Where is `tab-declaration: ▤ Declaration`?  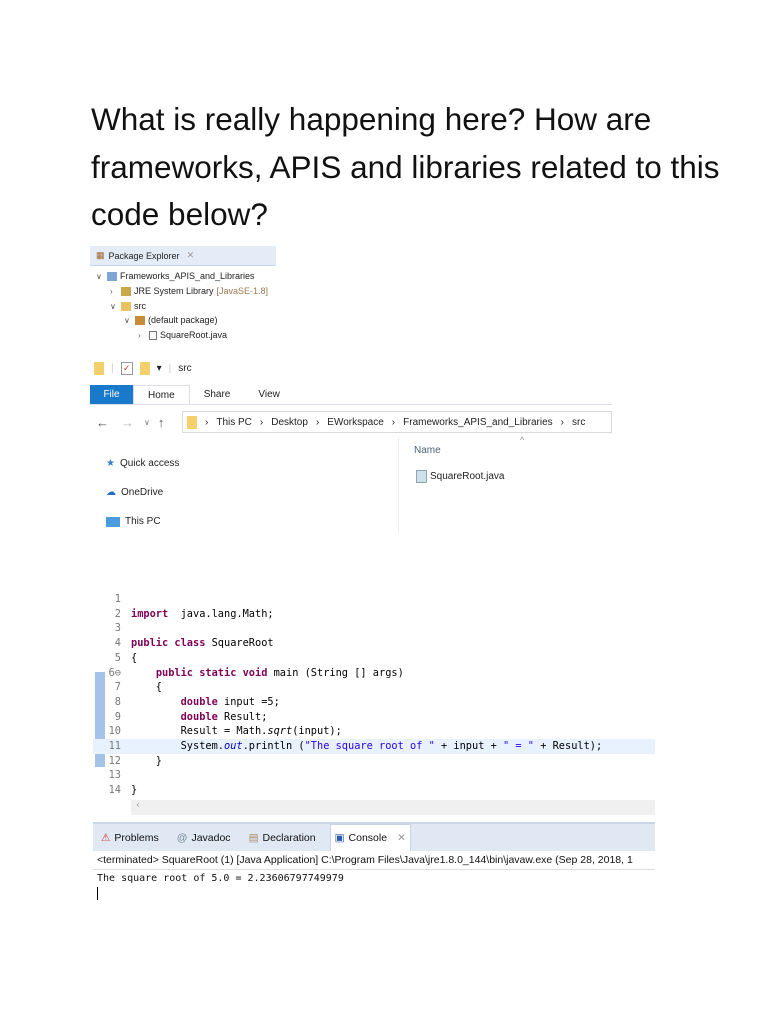
tab-declaration: ▤ Declaration is located at coordinates (282, 837).